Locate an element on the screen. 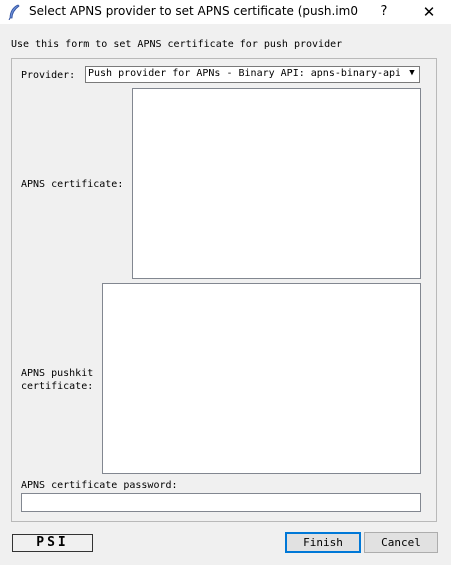 The height and width of the screenshot is (565, 451). password-label: APNS certificate password: is located at coordinates (99, 485).